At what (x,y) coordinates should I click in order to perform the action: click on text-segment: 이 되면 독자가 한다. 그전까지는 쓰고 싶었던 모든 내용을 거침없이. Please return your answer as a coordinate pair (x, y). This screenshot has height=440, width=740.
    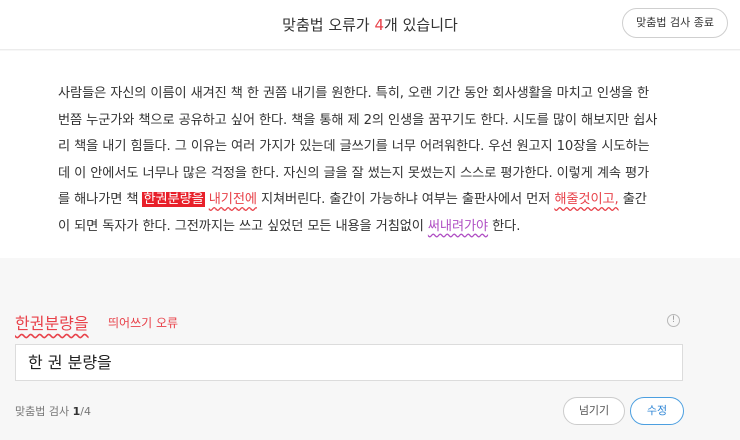
    Looking at the image, I should click on (243, 226).